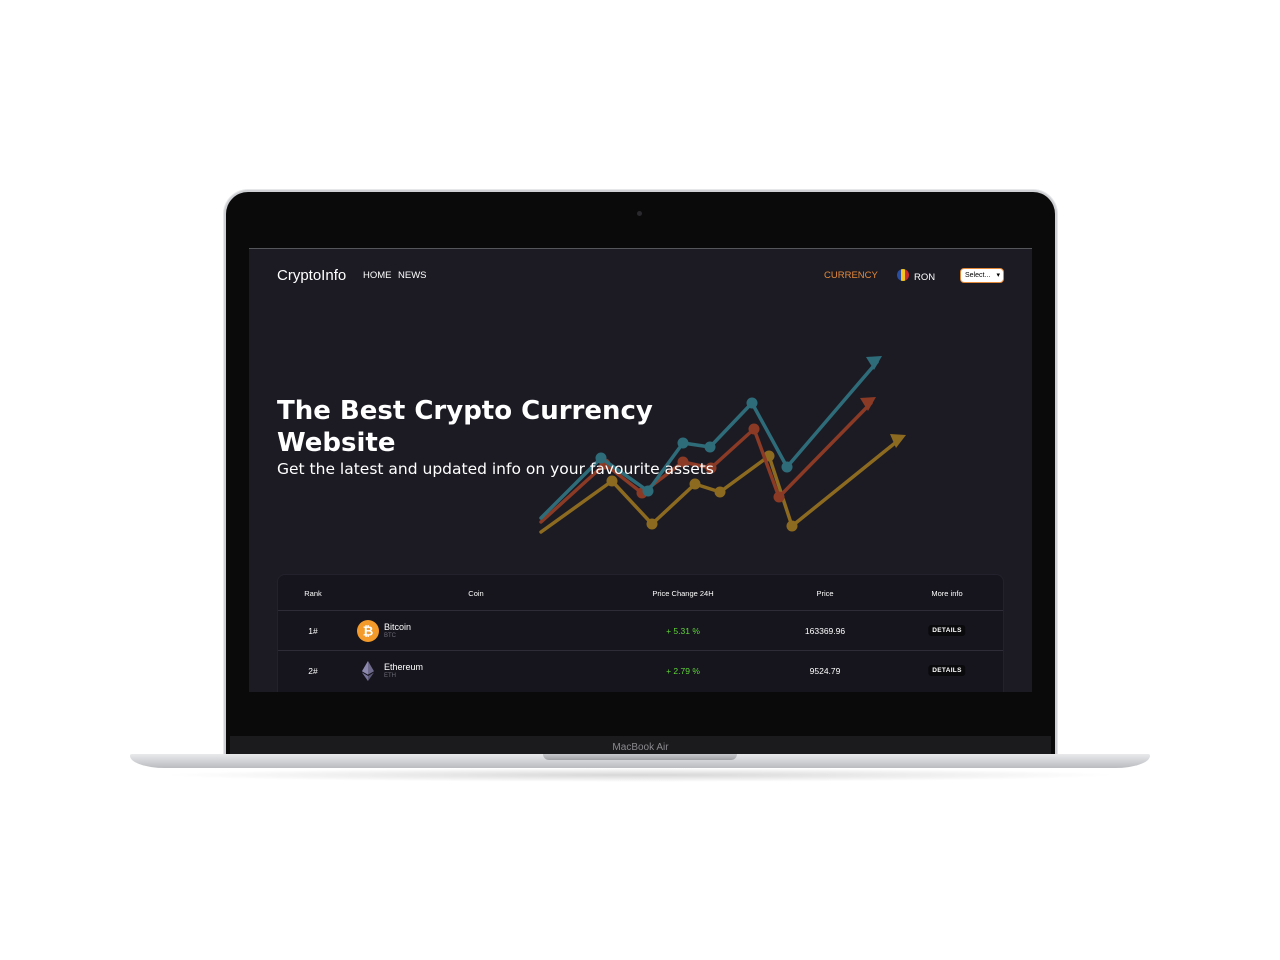 Image resolution: width=1280 pixels, height=960 pixels. Describe the element at coordinates (313, 631) in the screenshot. I see `rank-cell: 1#` at that location.